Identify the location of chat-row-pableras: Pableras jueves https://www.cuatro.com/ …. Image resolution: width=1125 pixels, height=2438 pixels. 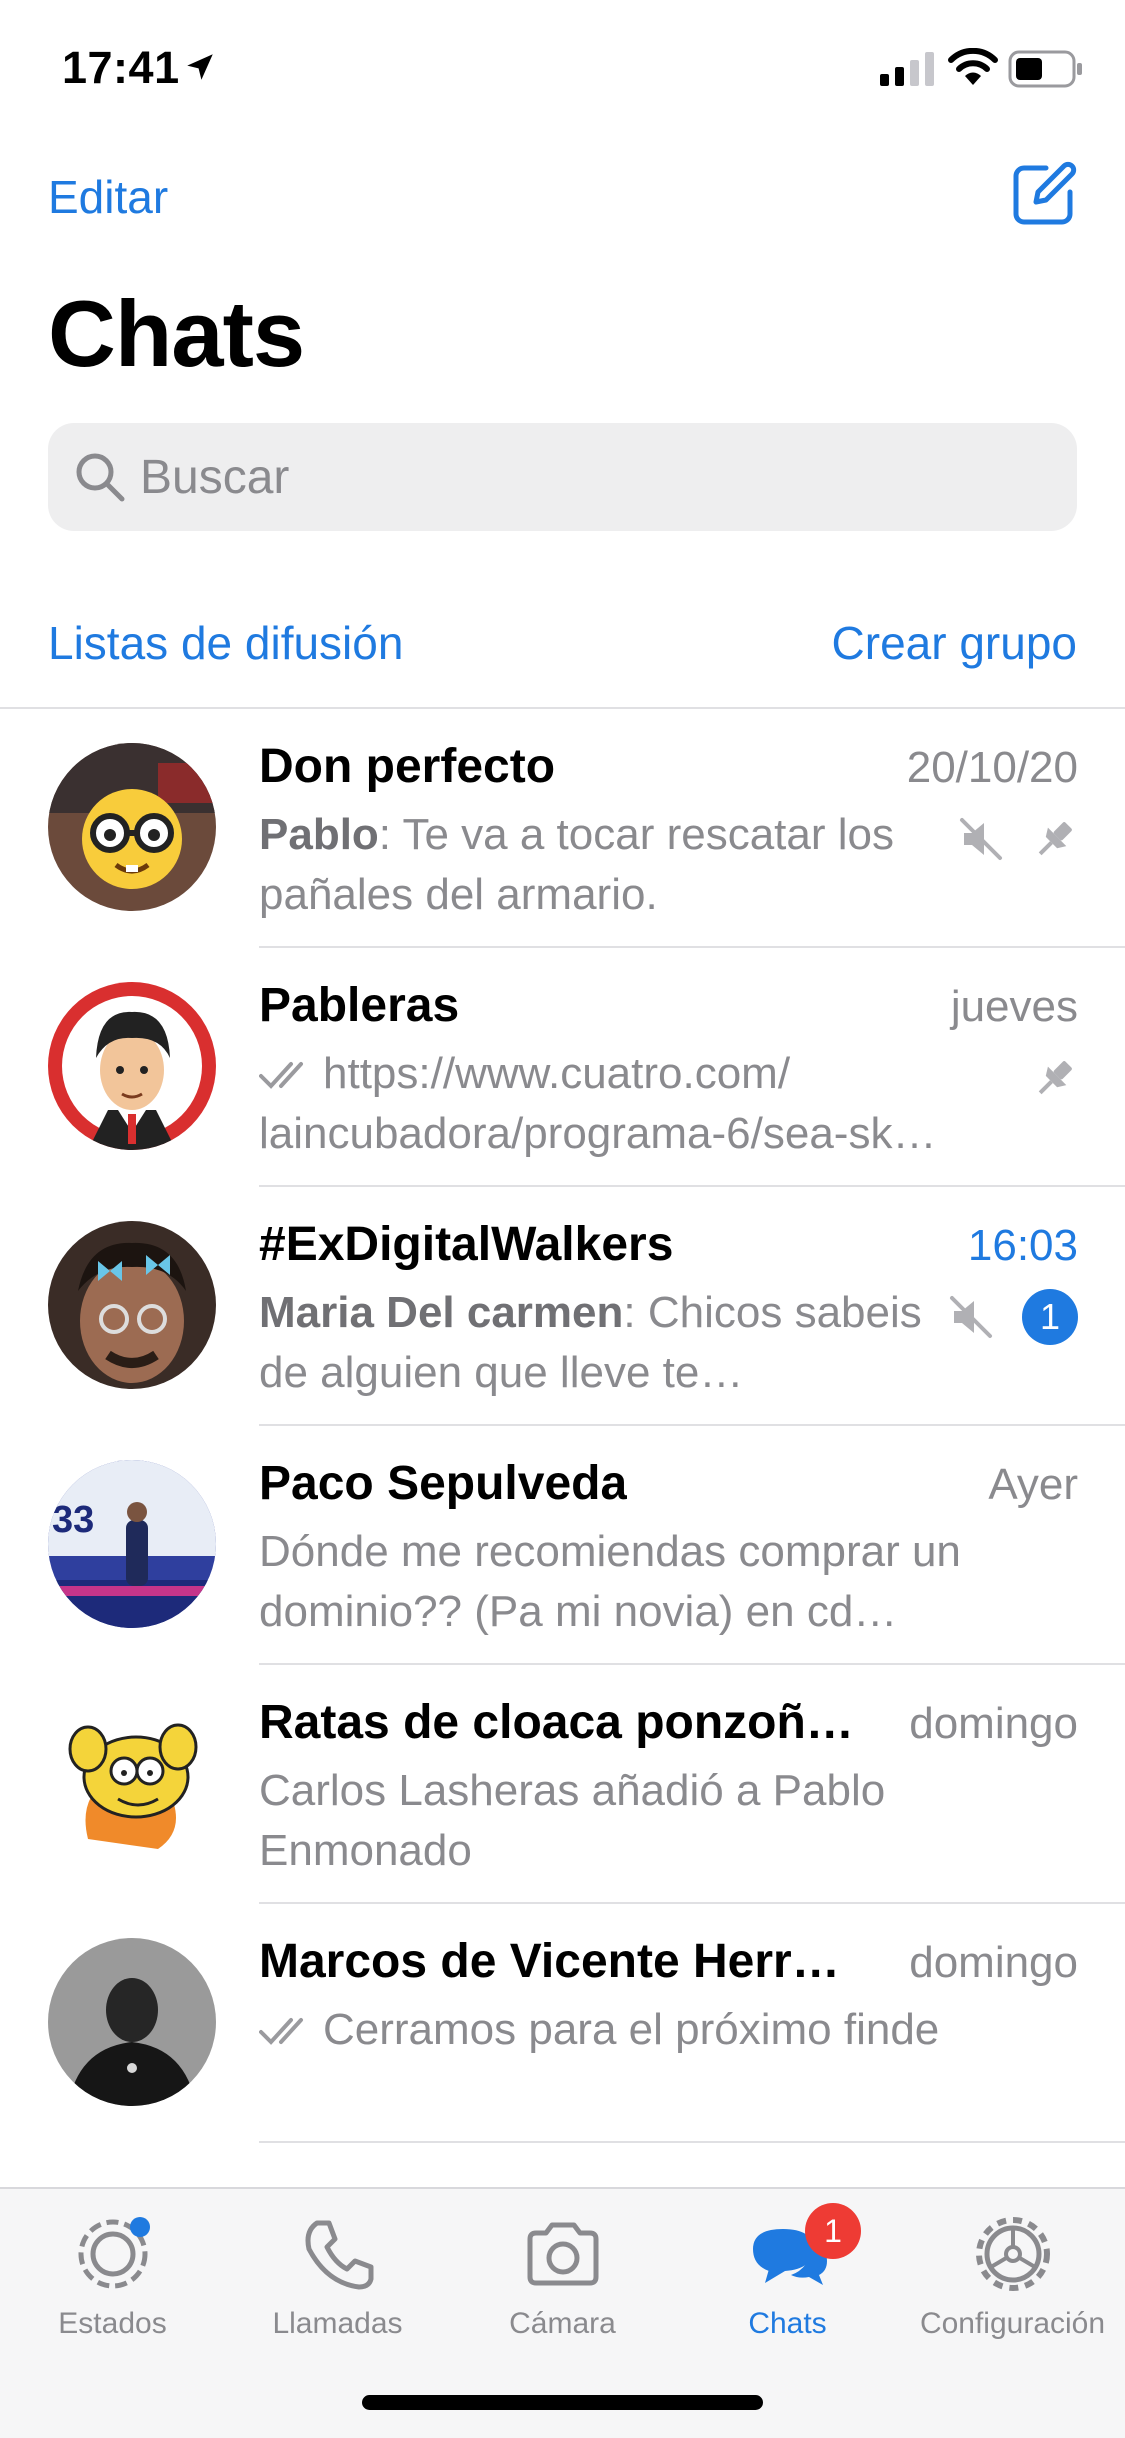
(562, 1067).